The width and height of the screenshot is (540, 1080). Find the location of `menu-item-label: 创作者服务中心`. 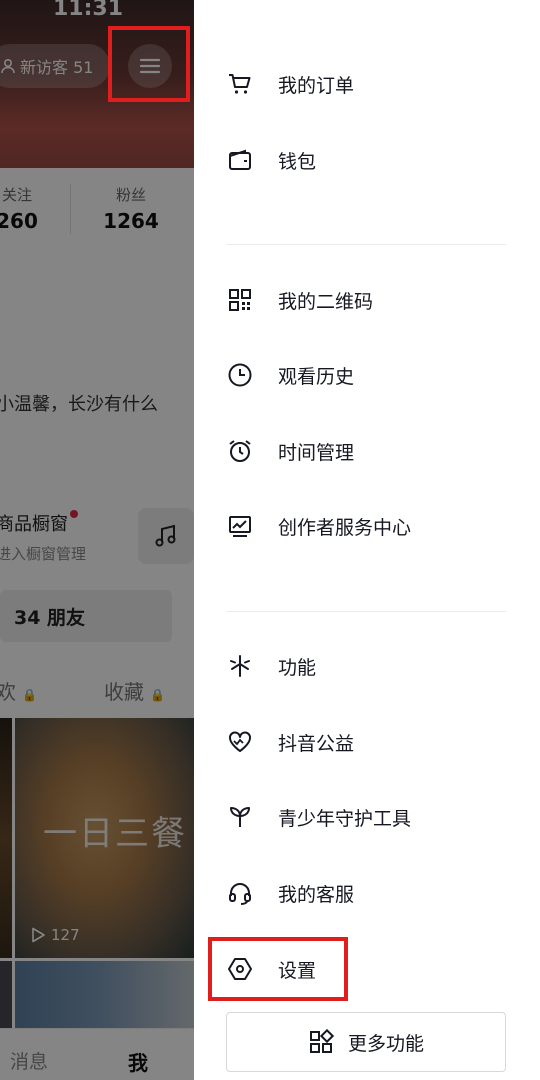

menu-item-label: 创作者服务中心 is located at coordinates (345, 527).